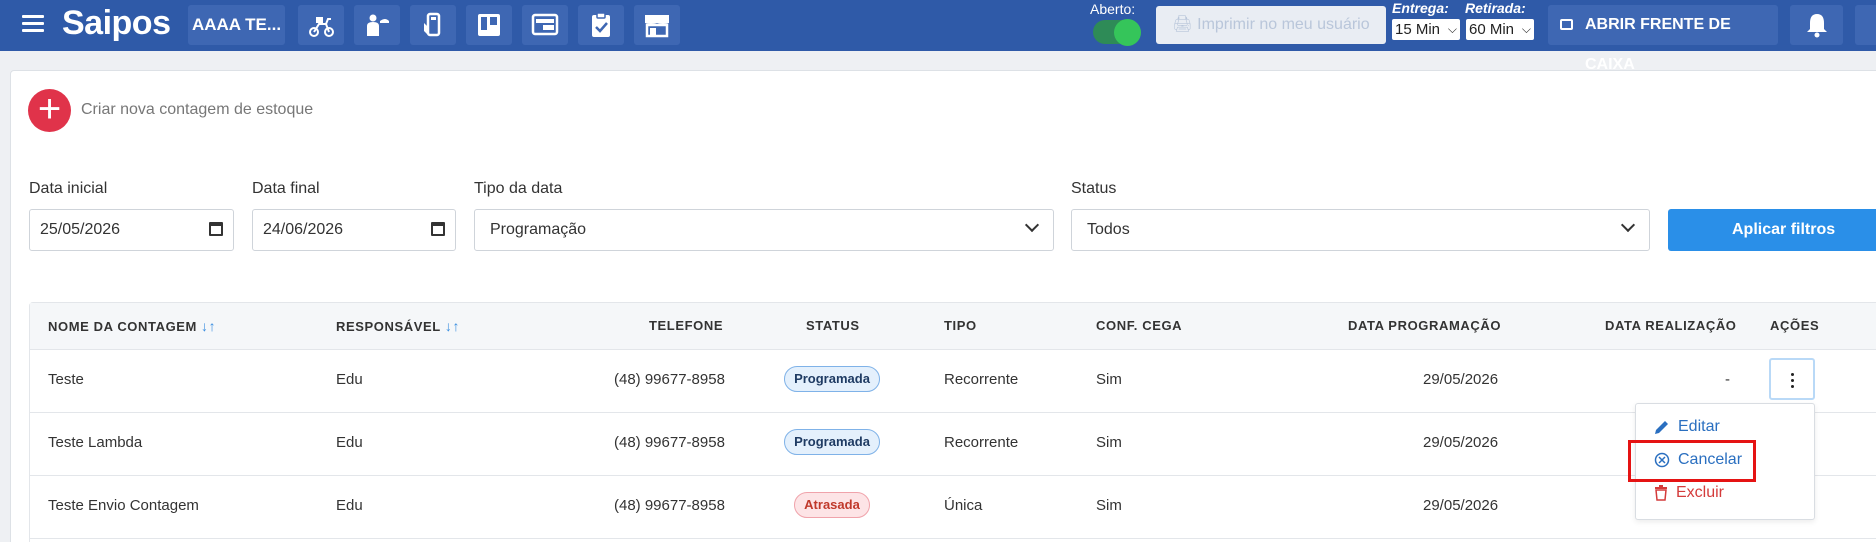  What do you see at coordinates (1283, 24) in the screenshot?
I see `print-button-label: Imprimir no meu usuário` at bounding box center [1283, 24].